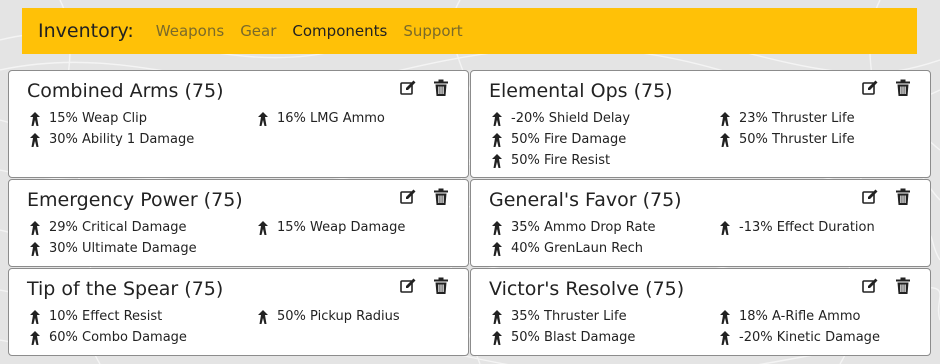 This screenshot has height=364, width=940. I want to click on perk-item: 16% LMG Ammo, so click(321, 118).